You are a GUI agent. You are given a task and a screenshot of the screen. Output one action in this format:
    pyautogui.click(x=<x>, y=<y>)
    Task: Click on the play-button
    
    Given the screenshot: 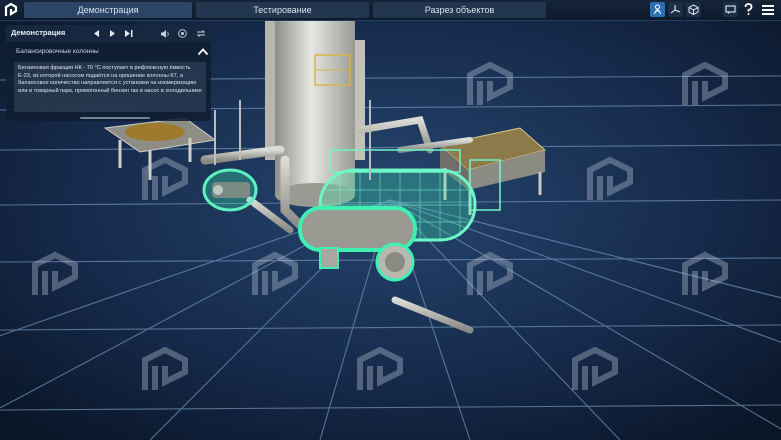 What is the action you would take?
    pyautogui.click(x=112, y=33)
    